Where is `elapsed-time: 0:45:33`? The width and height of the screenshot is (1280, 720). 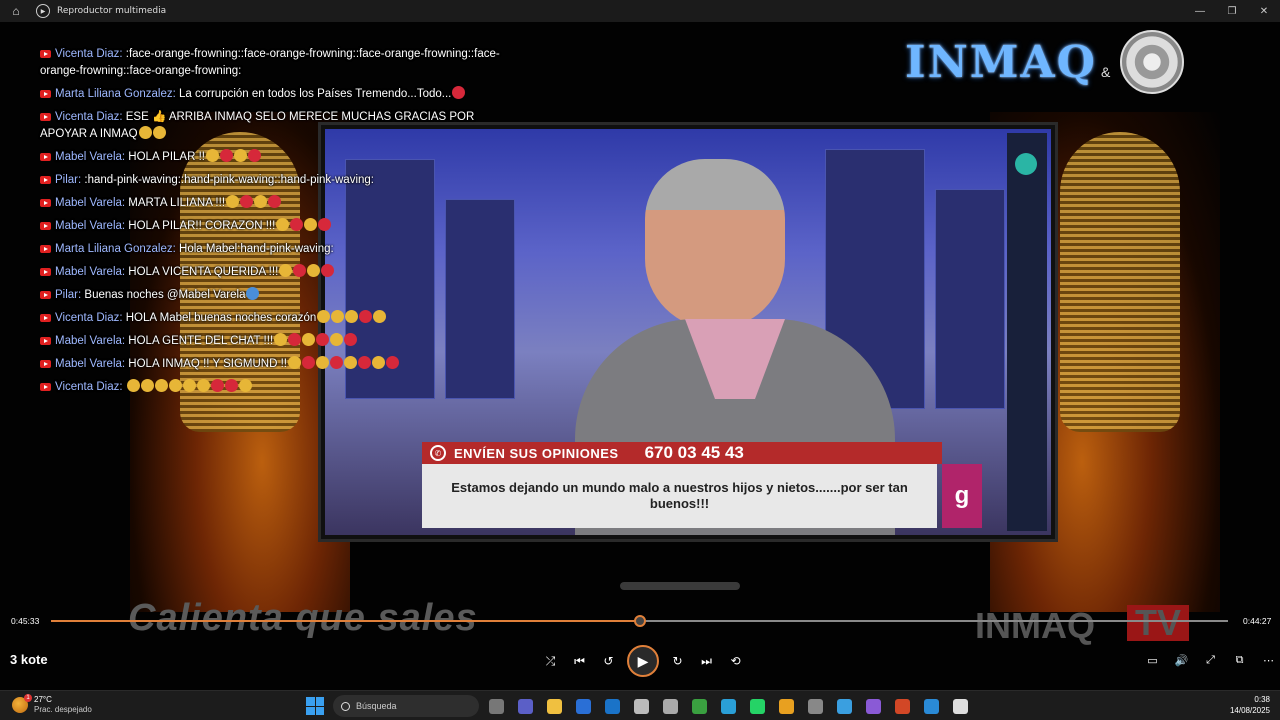
elapsed-time: 0:45:33 is located at coordinates (25, 621).